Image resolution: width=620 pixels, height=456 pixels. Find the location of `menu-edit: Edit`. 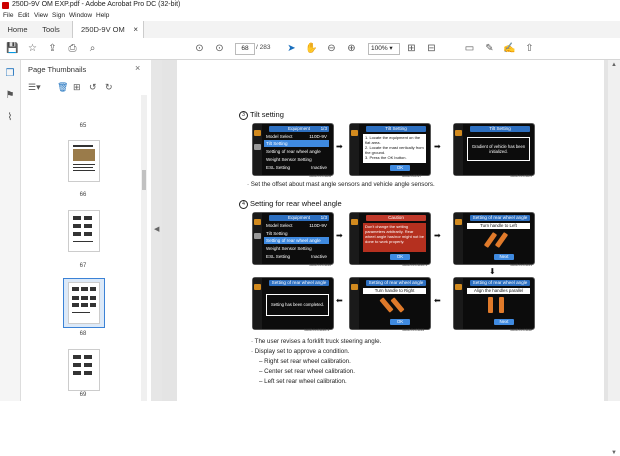

menu-edit: Edit is located at coordinates (23, 15).